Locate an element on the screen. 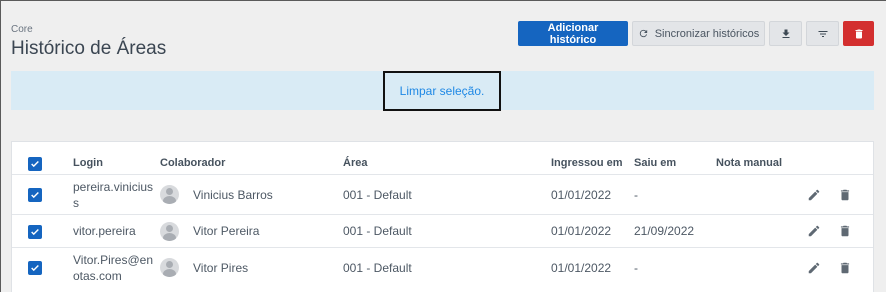  highlight-box: Limpar seleção. is located at coordinates (442, 91).